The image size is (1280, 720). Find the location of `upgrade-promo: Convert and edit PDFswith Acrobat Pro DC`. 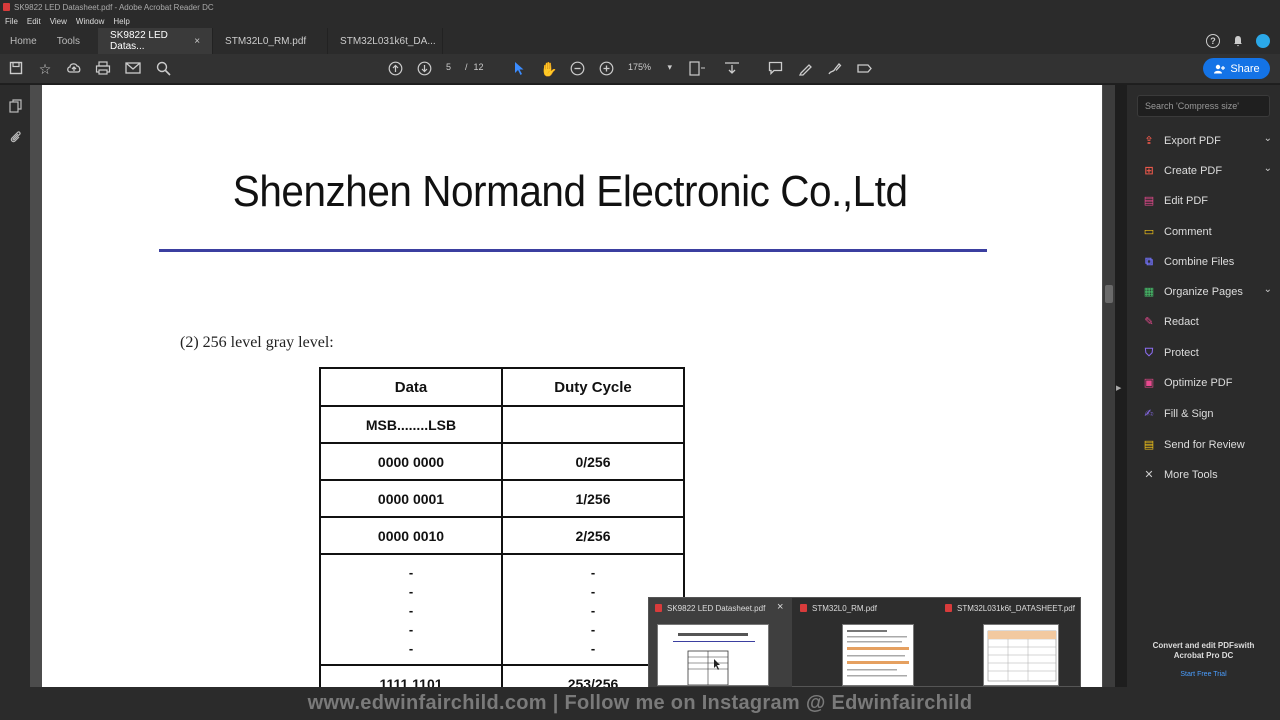

upgrade-promo: Convert and edit PDFswith Acrobat Pro DC is located at coordinates (1203, 651).